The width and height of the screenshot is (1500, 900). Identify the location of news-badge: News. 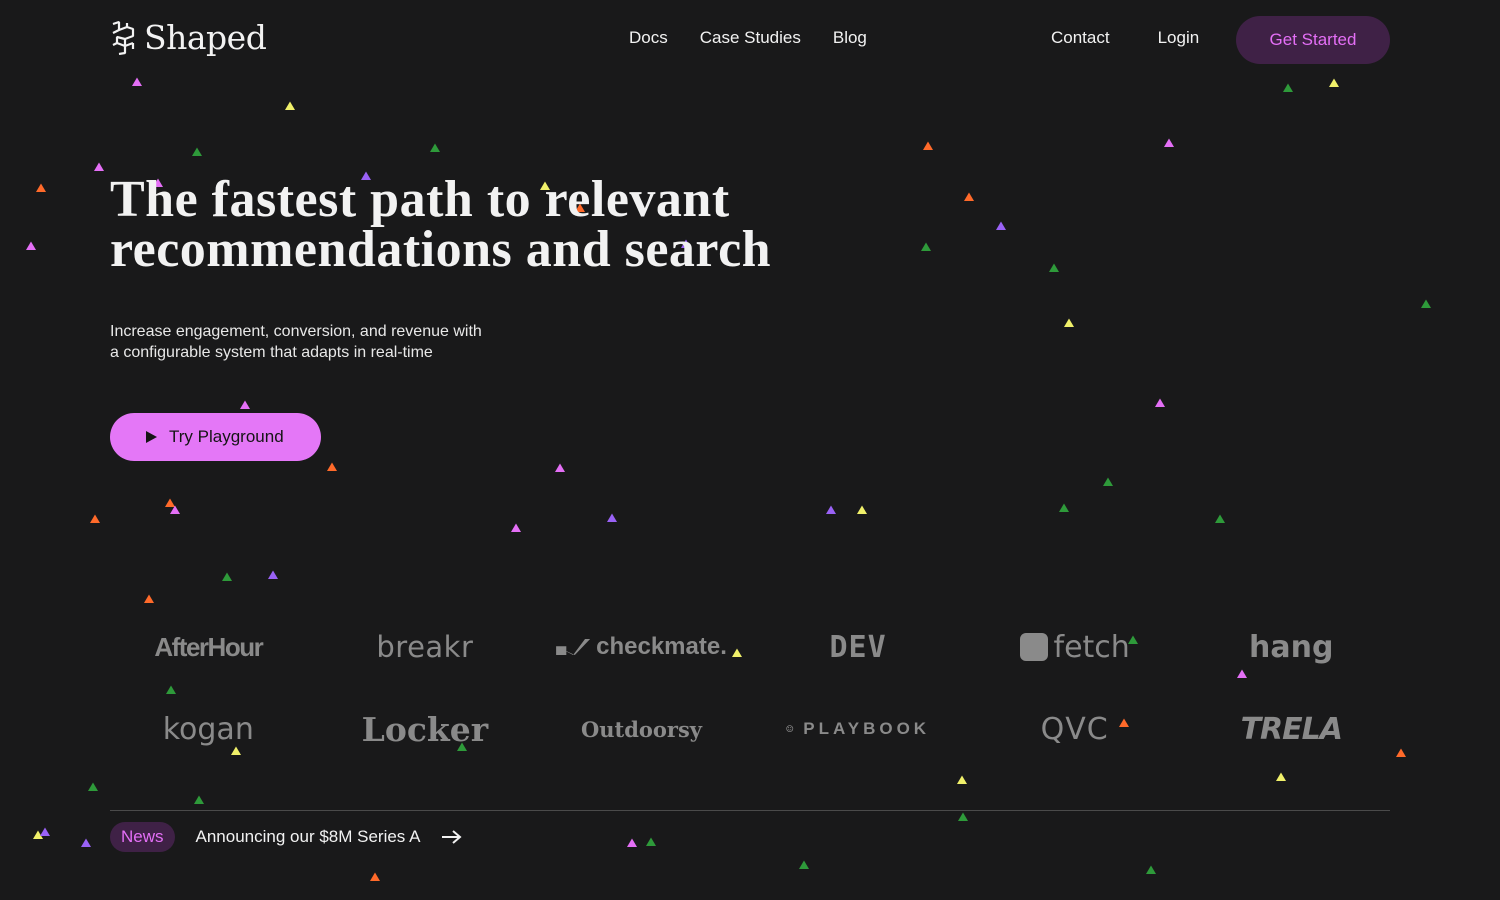
(142, 837).